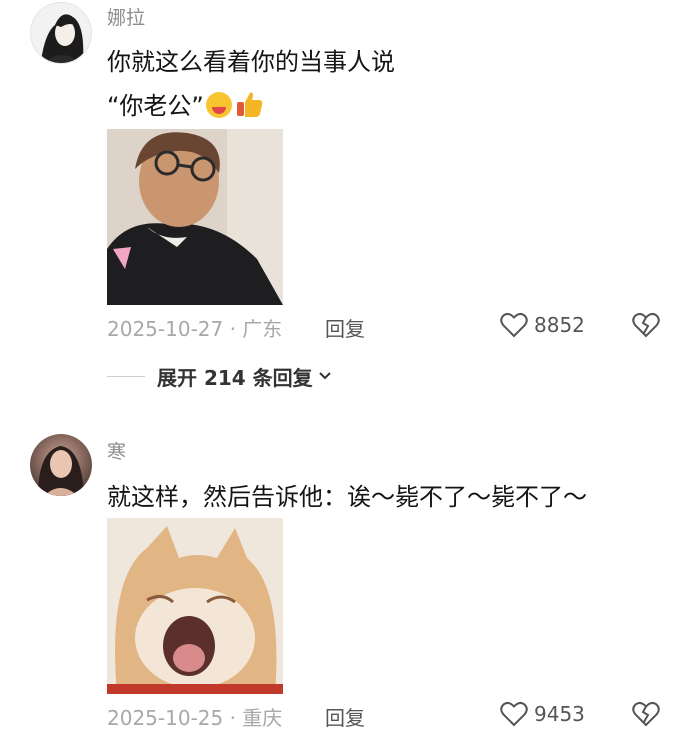 This screenshot has width=690, height=732. I want to click on expand-replies-button: 展开 214 条回复, so click(220, 376).